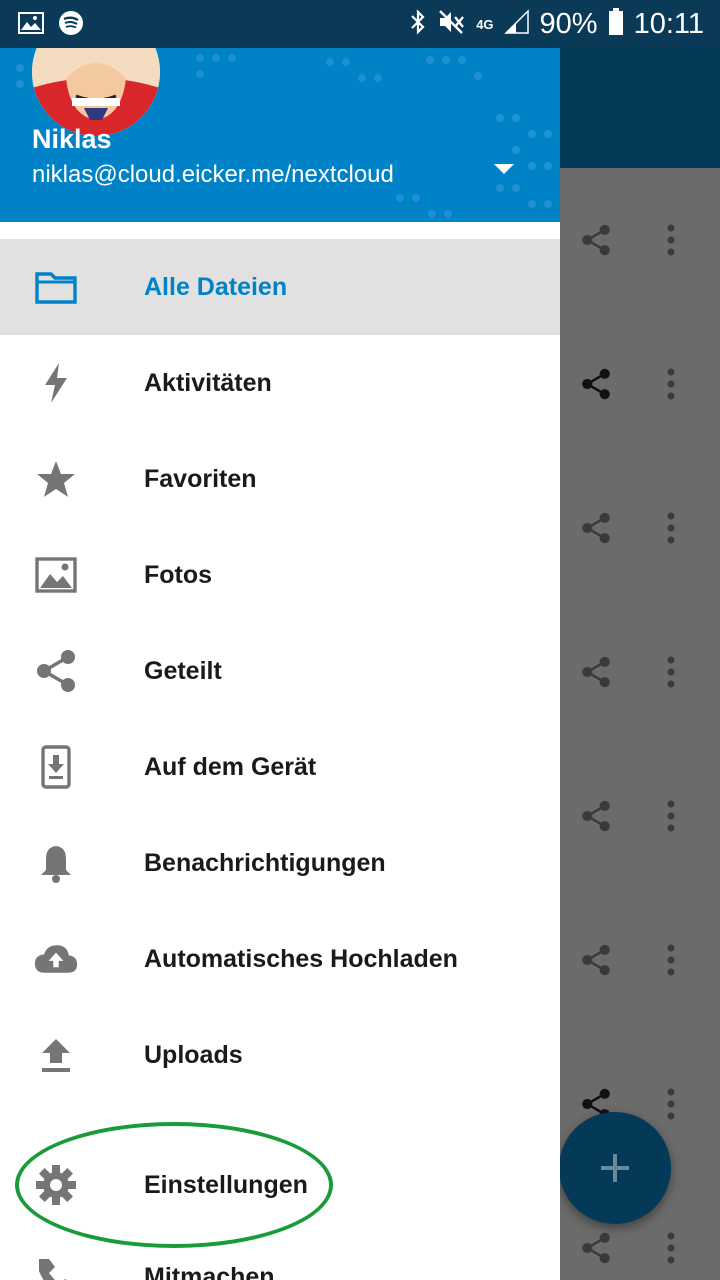 The height and width of the screenshot is (1280, 720). Describe the element at coordinates (178, 574) in the screenshot. I see `menu-item-label: Fotos` at that location.